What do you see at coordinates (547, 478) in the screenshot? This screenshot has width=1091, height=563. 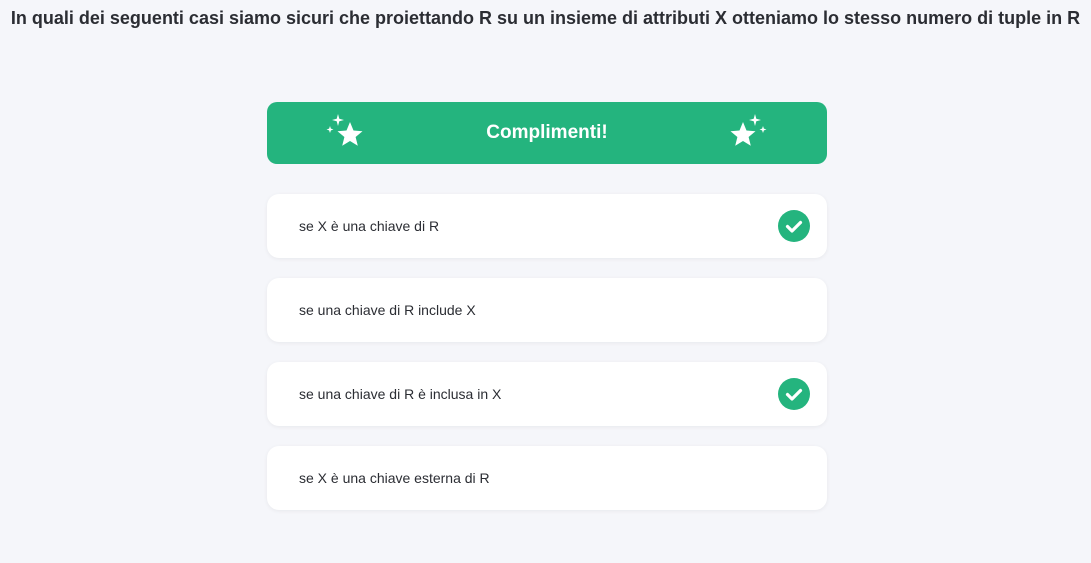 I see `answer-option: se X è una chiave esterna di R` at bounding box center [547, 478].